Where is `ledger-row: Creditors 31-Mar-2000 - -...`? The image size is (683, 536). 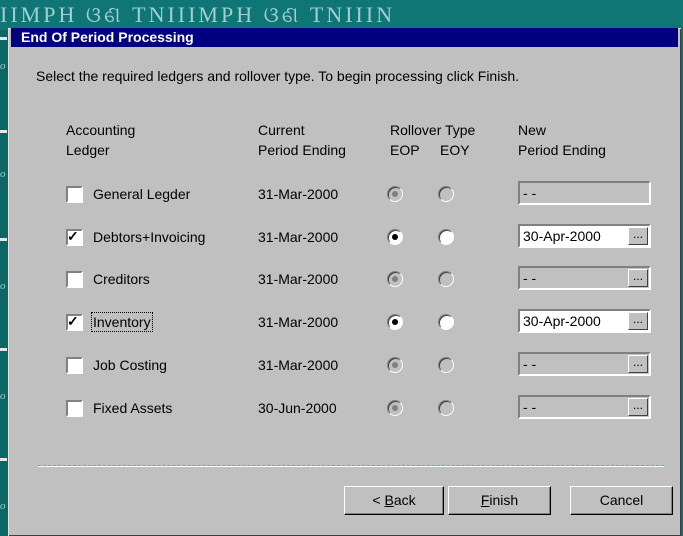
ledger-row: Creditors 31-Mar-2000 - -... is located at coordinates (344, 280).